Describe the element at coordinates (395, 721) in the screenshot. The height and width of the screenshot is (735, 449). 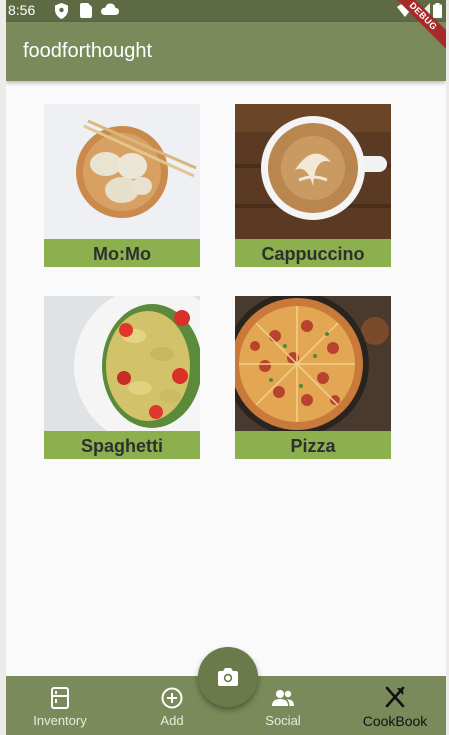
I see `nav-label-cookbook: CookBook` at that location.